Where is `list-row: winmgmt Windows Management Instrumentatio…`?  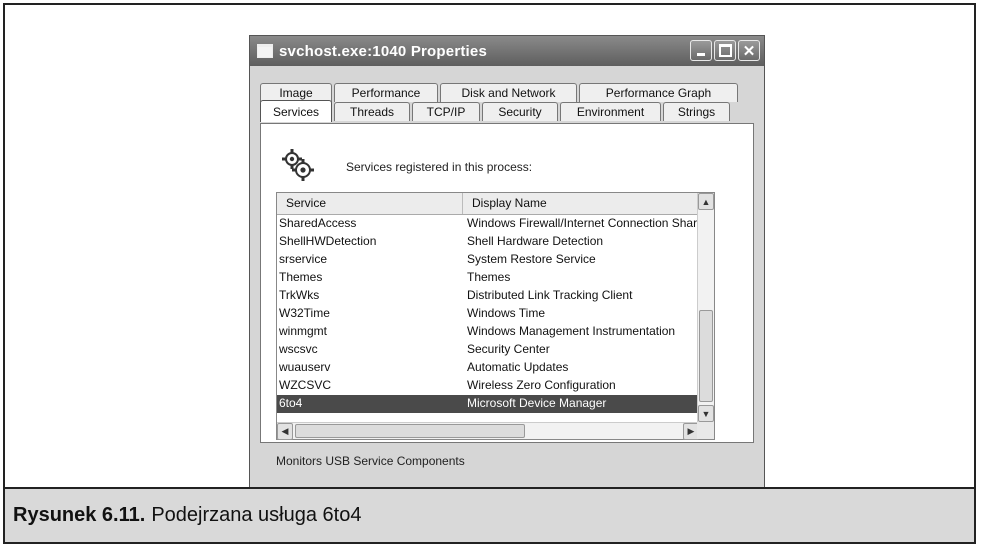
list-row: winmgmt Windows Management Instrumentatio… is located at coordinates (487, 332).